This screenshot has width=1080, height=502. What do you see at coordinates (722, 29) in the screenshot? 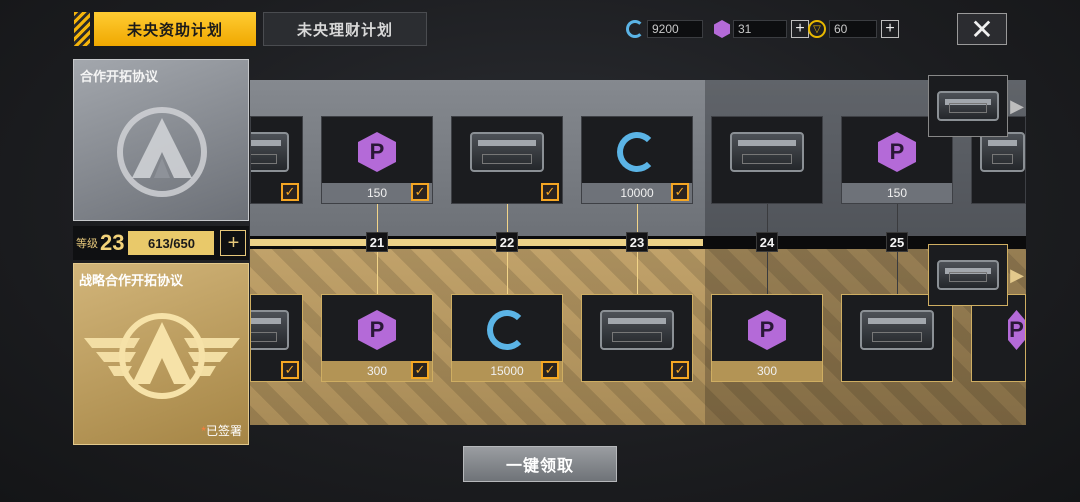
I see `p-coin-icon` at bounding box center [722, 29].